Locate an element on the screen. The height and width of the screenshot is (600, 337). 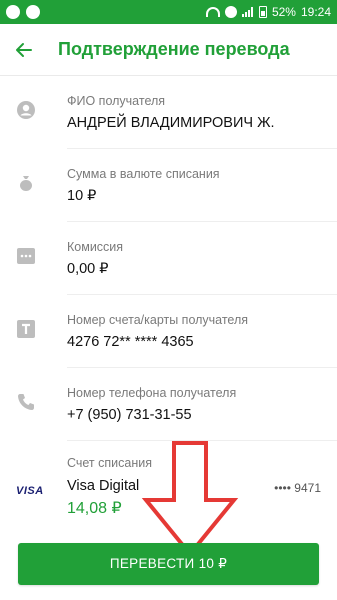
account-balance: 14,08 ₽ is located at coordinates (94, 508).